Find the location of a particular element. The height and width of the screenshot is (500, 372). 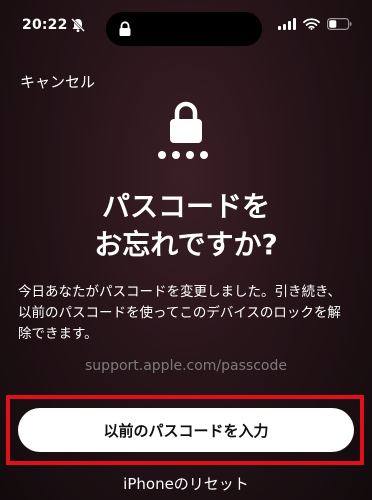

bell-slash-icon is located at coordinates (78, 25).